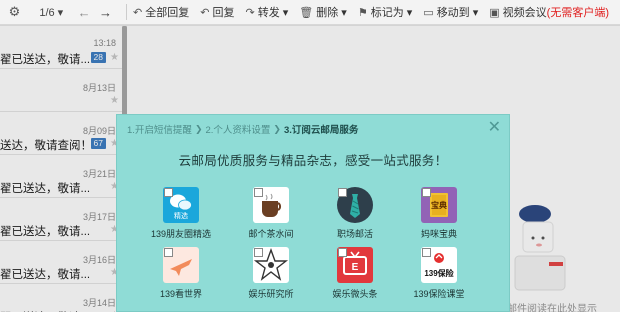  Describe the element at coordinates (84, 12) in the screenshot. I see `prev-arrow-icon: ←` at that location.